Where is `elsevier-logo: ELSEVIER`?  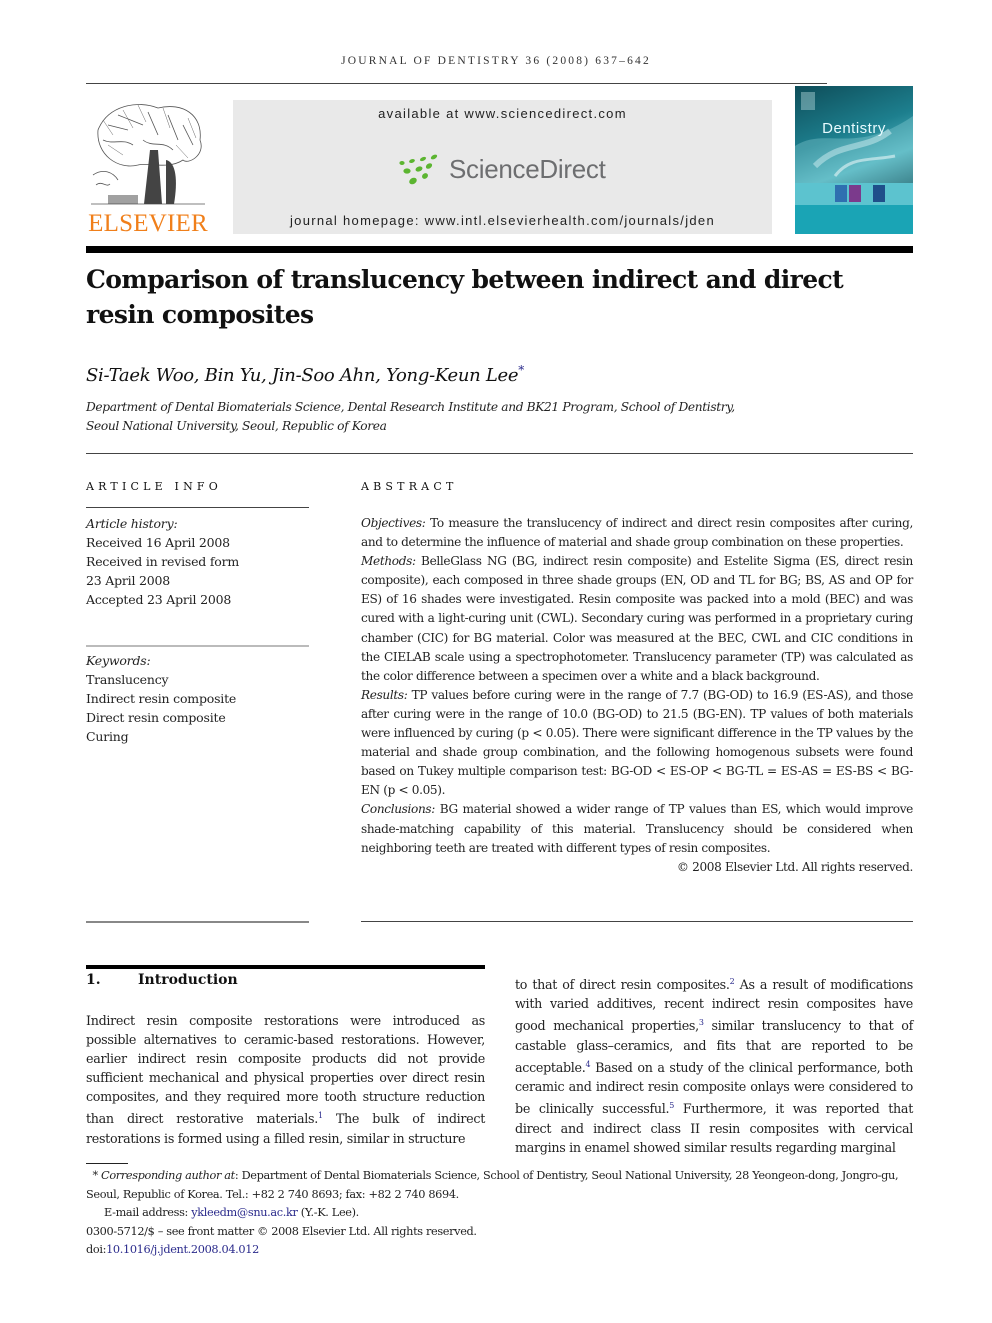 elsevier-logo: ELSEVIER is located at coordinates (148, 169).